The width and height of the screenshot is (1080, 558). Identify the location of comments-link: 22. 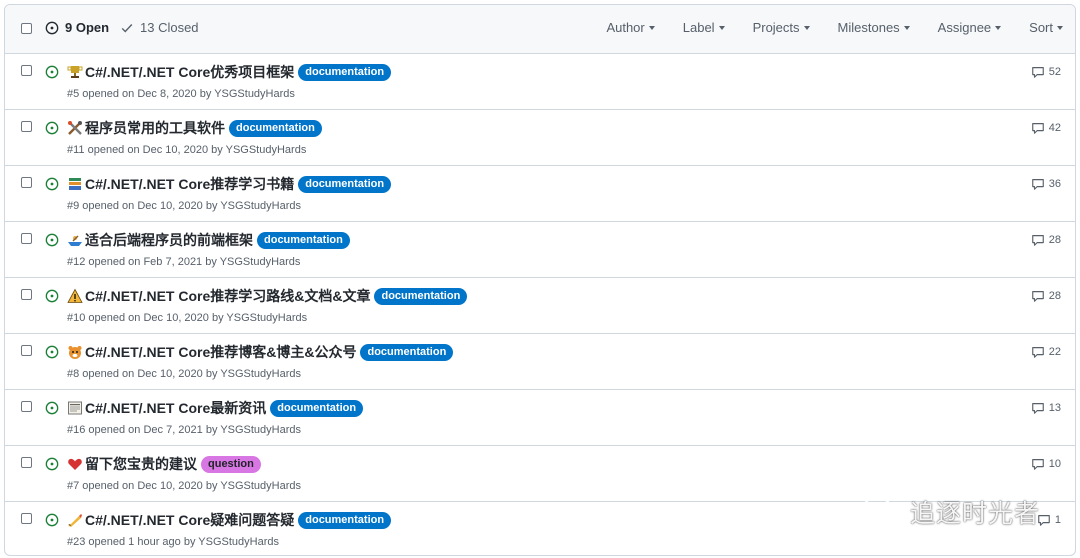
(1046, 352).